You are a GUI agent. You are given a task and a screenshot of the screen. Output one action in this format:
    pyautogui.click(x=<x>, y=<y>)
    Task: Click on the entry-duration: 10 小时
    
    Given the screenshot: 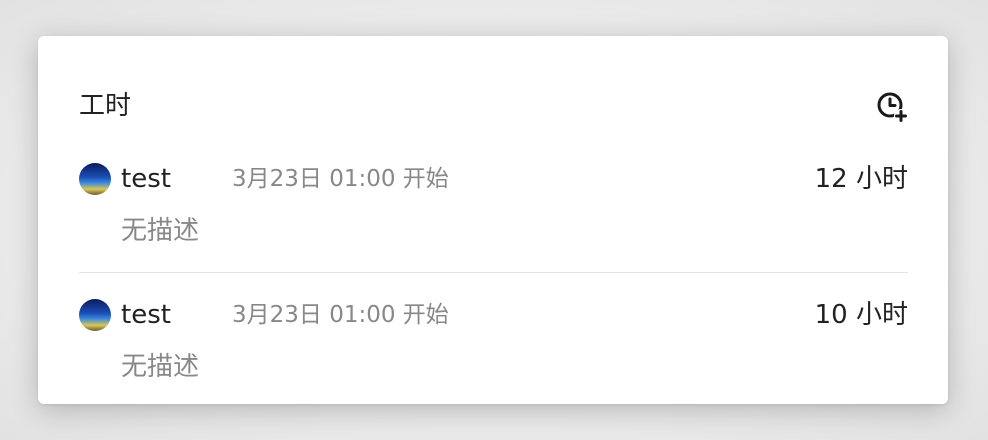 What is the action you would take?
    pyautogui.click(x=861, y=315)
    